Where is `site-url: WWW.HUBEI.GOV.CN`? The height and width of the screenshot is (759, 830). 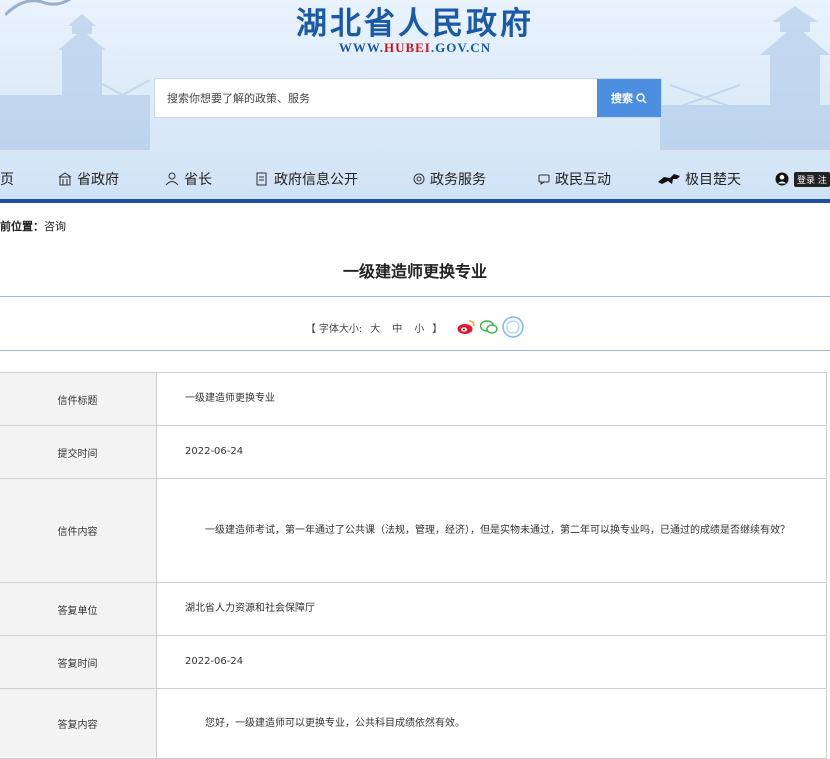
site-url: WWW.HUBEI.GOV.CN is located at coordinates (415, 48).